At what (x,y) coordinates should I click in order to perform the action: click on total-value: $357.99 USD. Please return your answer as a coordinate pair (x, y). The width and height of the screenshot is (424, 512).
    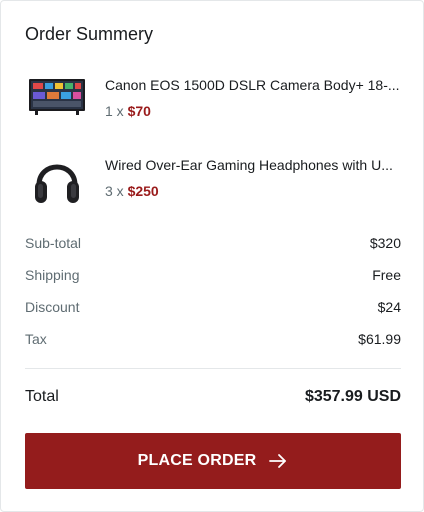
    Looking at the image, I should click on (352, 396).